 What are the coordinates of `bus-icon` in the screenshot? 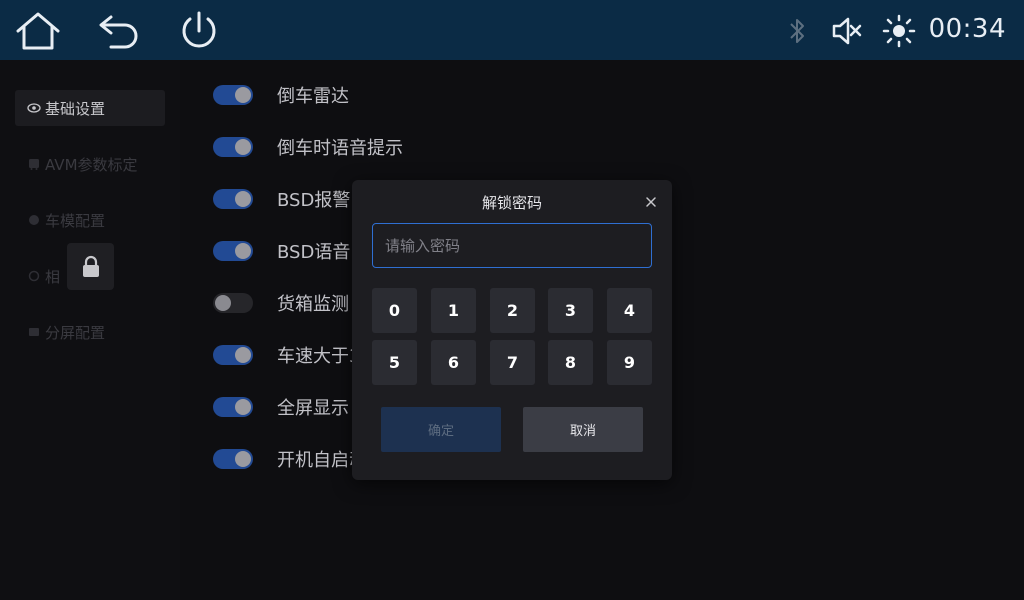 It's located at (34, 164).